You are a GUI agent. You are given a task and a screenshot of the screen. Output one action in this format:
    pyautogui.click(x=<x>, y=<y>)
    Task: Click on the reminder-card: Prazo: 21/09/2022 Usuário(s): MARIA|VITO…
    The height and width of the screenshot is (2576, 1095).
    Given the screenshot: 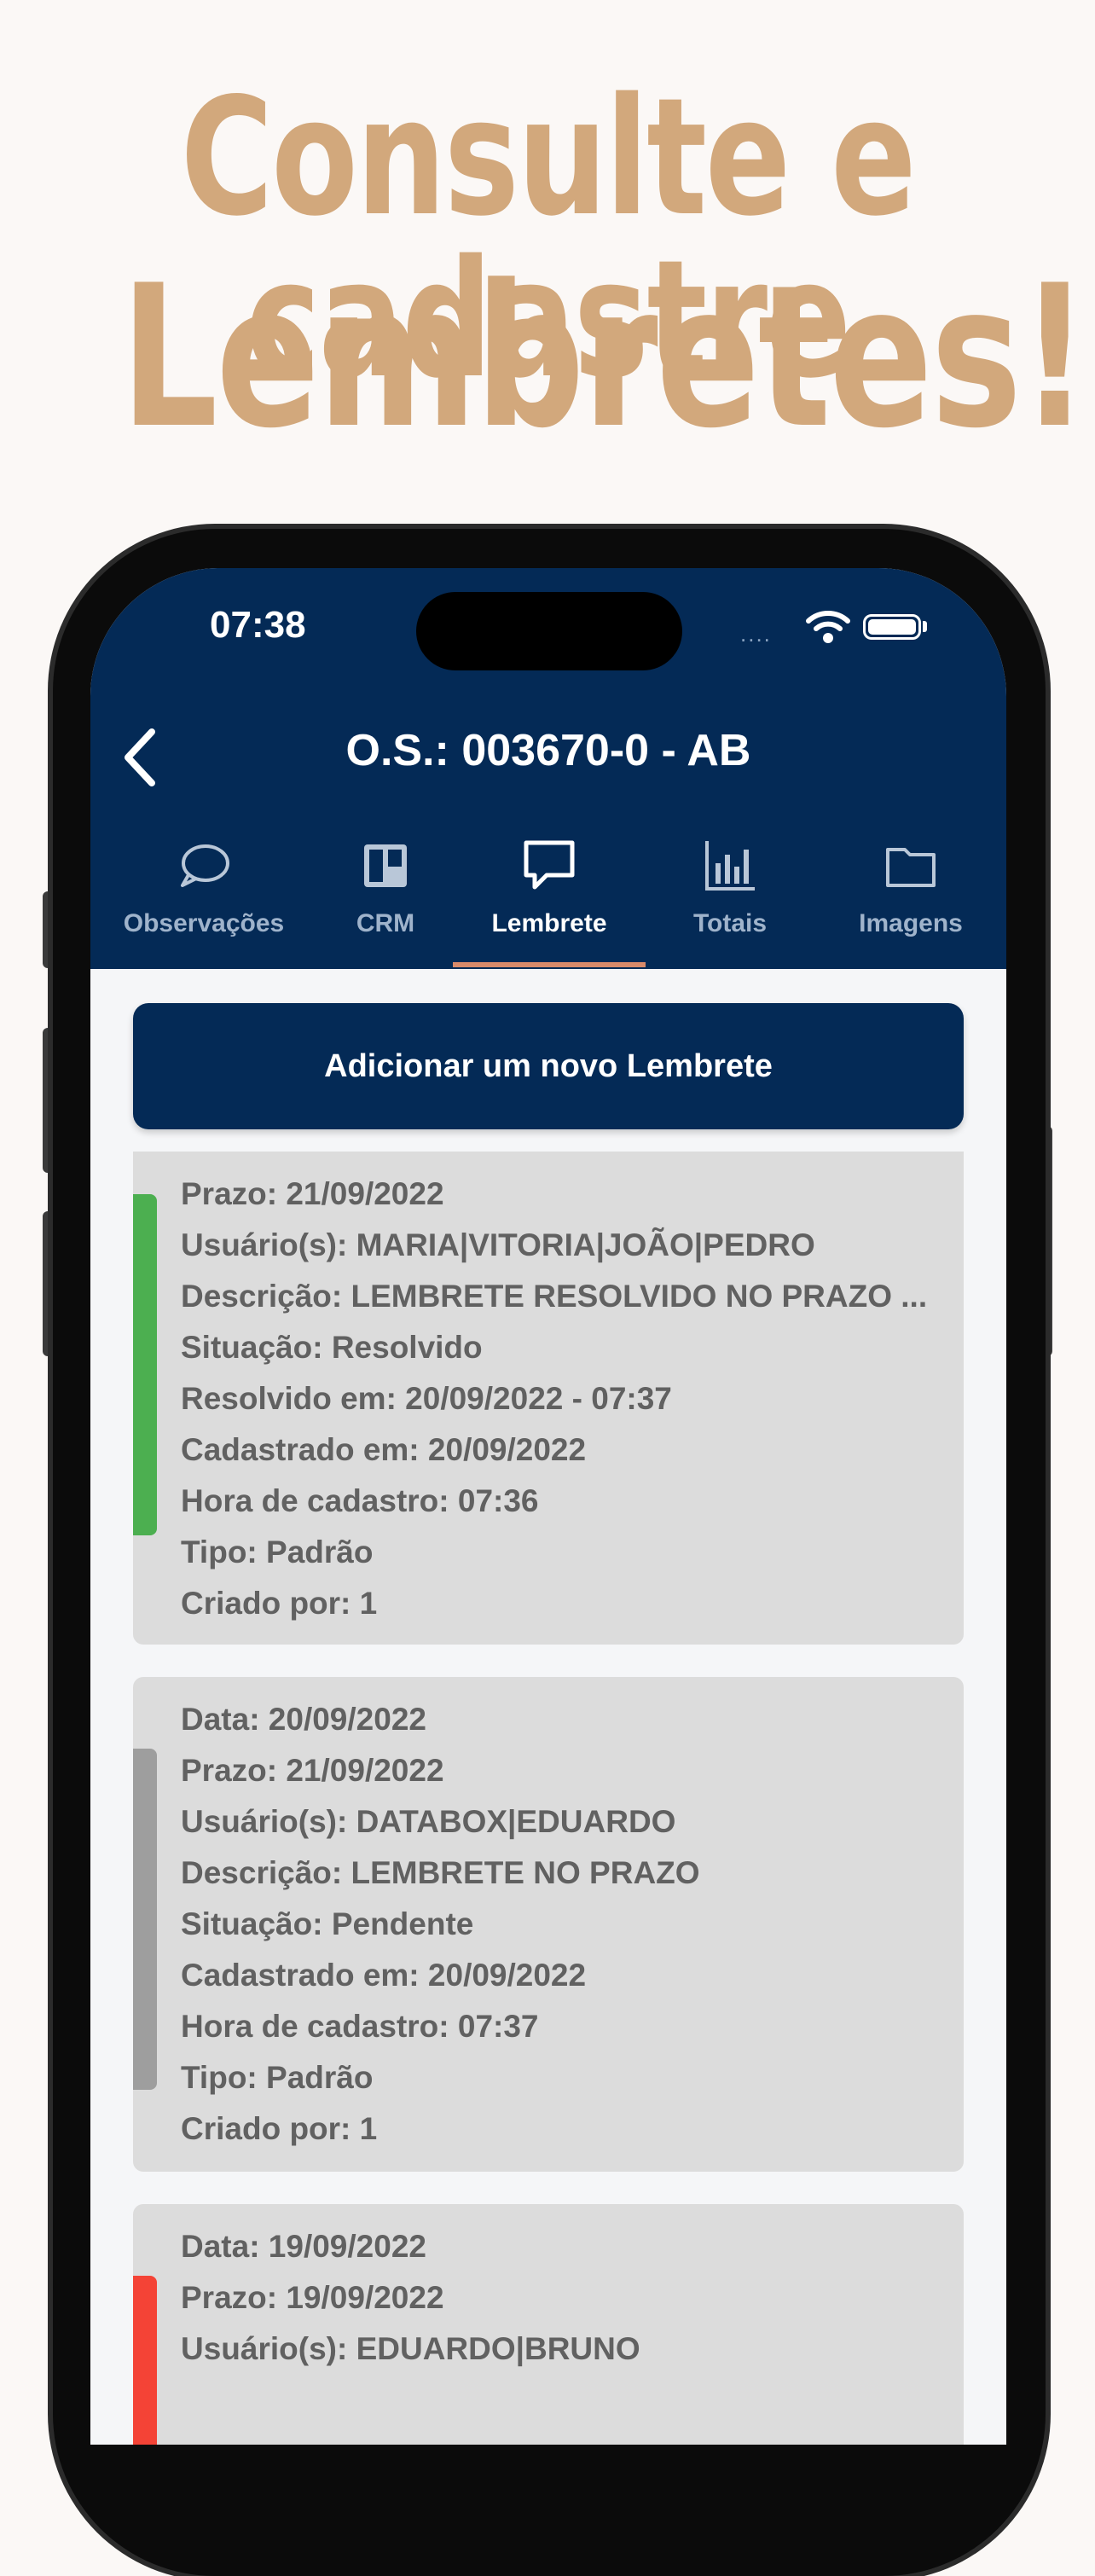 What is the action you would take?
    pyautogui.click(x=548, y=1398)
    